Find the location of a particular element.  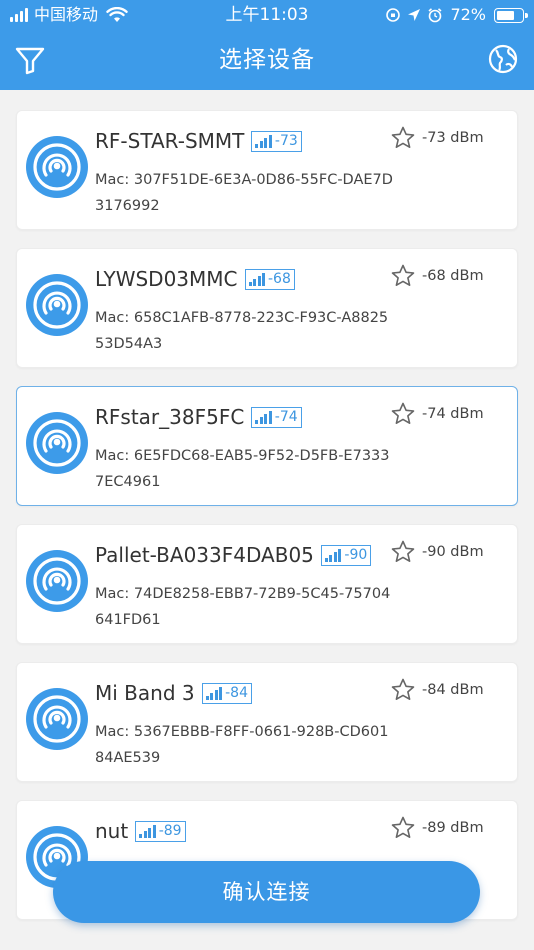

device-name-row: Mi Band 3 -84 is located at coordinates (173, 693).